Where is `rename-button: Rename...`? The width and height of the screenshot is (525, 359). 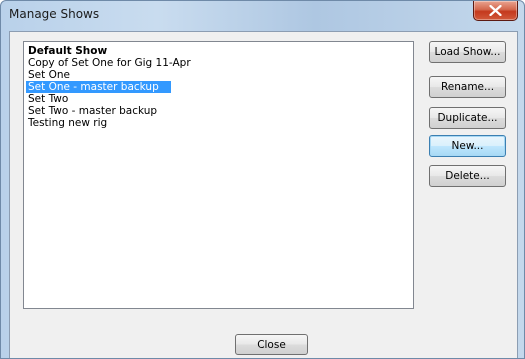
rename-button: Rename... is located at coordinates (467, 87).